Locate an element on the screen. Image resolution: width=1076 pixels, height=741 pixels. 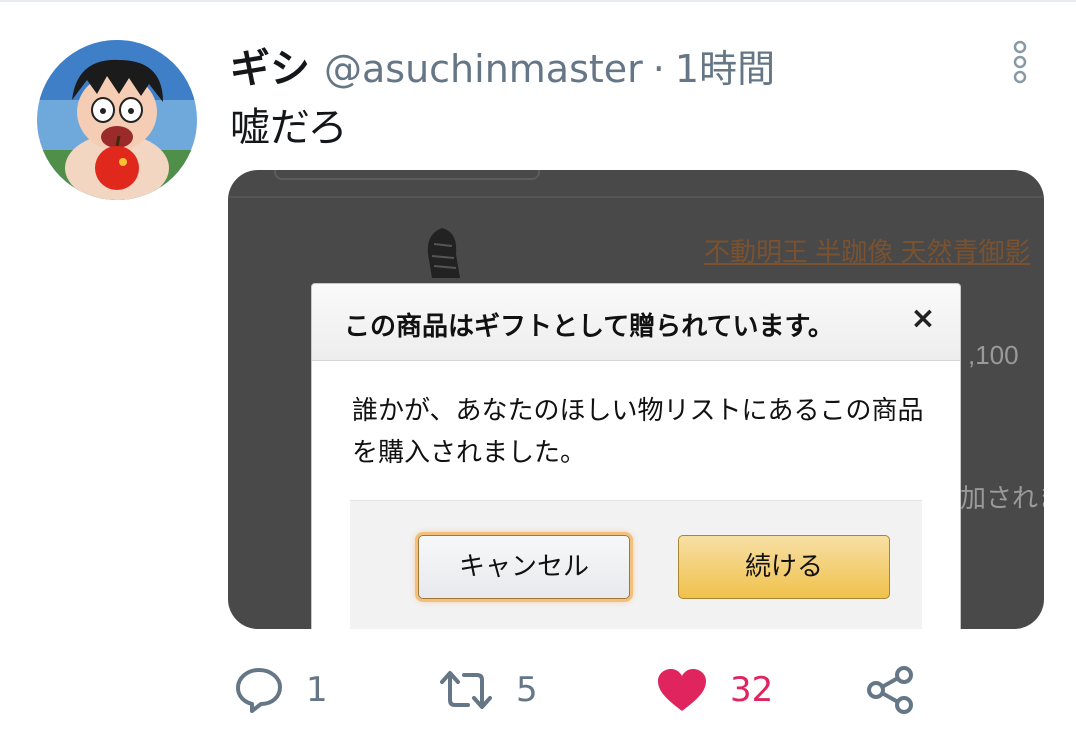
modal-header: この商品はギフトとして贈られています。 × is located at coordinates (636, 322).